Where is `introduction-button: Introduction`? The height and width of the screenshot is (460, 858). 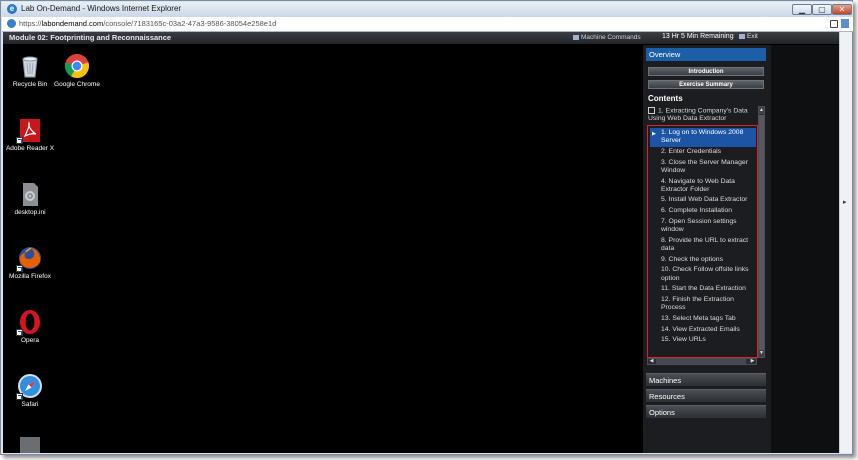 introduction-button: Introduction is located at coordinates (706, 71).